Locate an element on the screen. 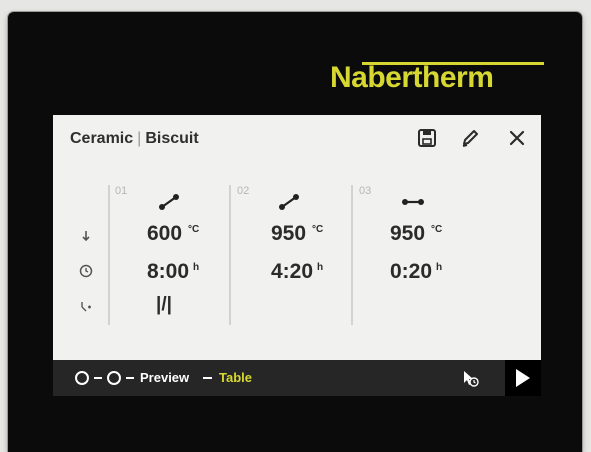 This screenshot has width=591, height=452. program-title: Ceramic | Biscuit is located at coordinates (134, 139).